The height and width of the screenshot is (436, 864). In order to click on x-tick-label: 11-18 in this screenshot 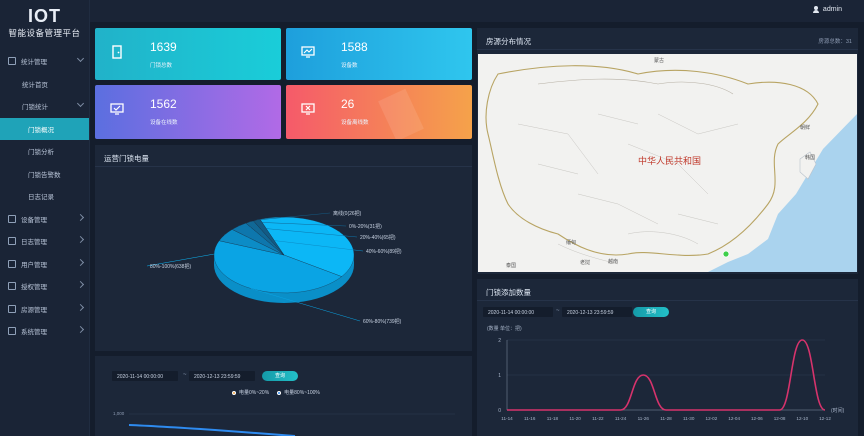, I will do `click(553, 418)`.